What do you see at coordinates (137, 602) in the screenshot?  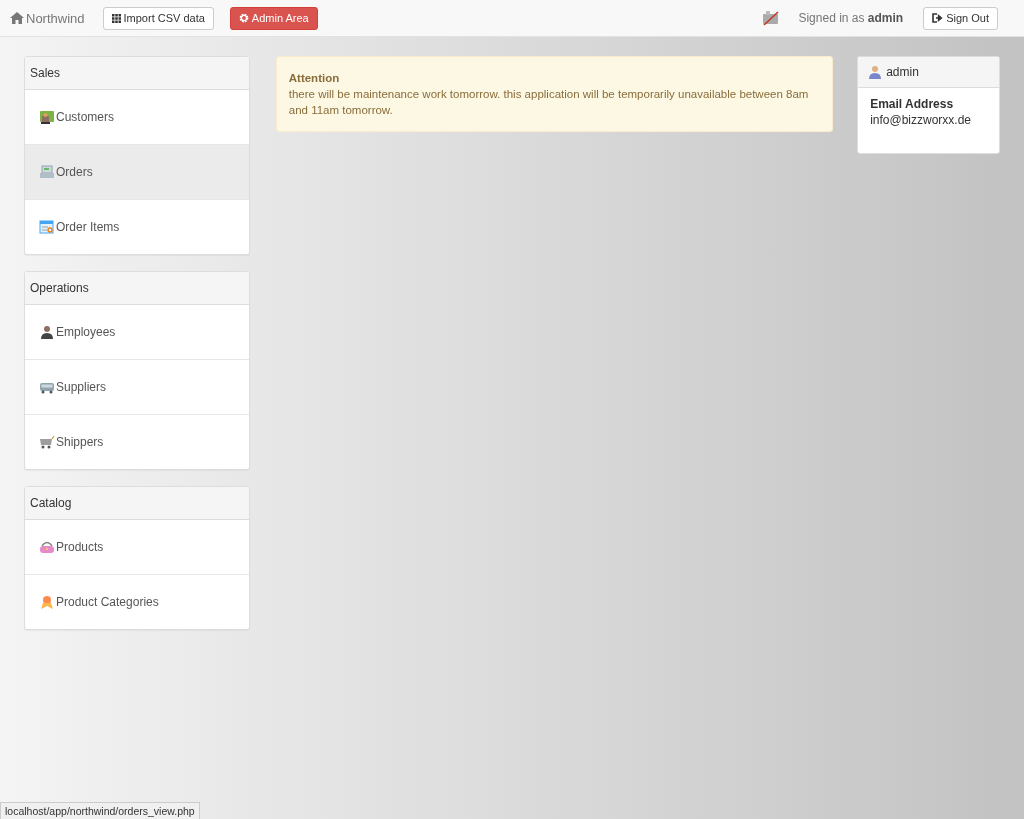 I see `menu-item: Product Categories` at bounding box center [137, 602].